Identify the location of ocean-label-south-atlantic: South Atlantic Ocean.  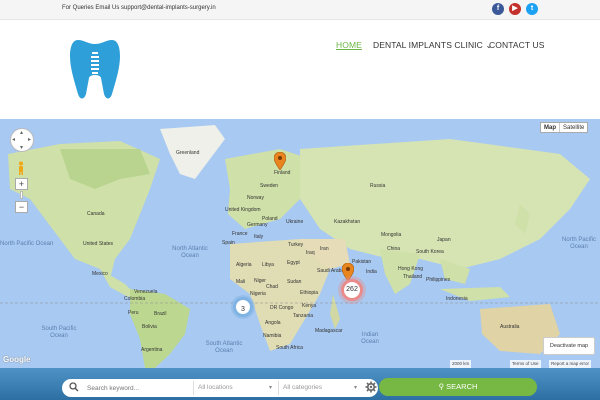
(224, 347).